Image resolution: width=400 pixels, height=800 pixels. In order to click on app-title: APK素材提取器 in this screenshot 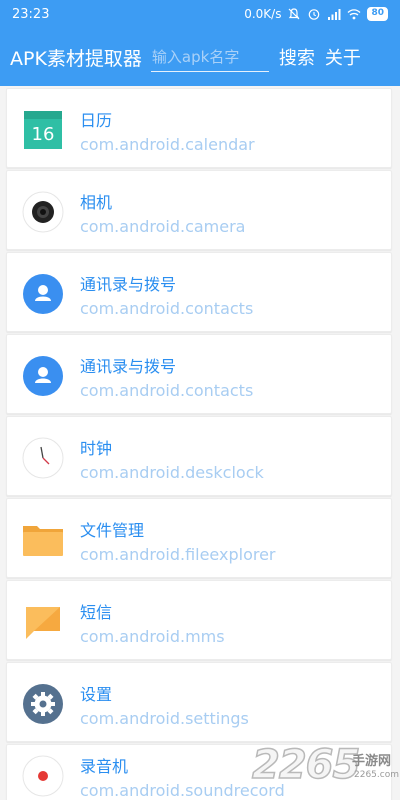, I will do `click(76, 58)`.